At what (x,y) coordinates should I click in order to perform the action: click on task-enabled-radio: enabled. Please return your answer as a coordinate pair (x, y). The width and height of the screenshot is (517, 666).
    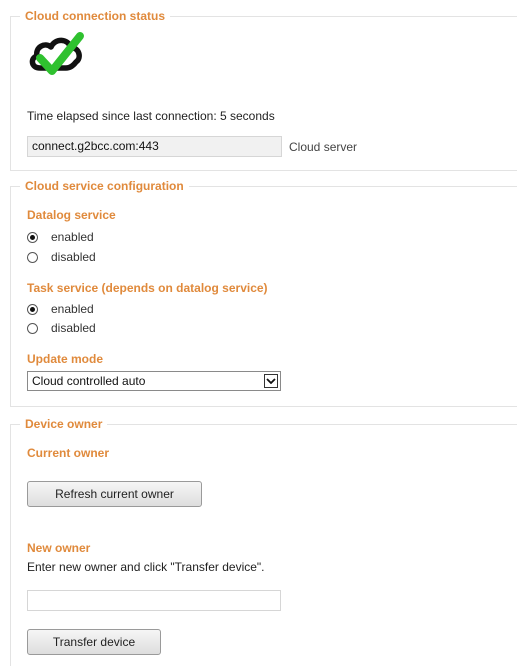
    Looking at the image, I should click on (60, 309).